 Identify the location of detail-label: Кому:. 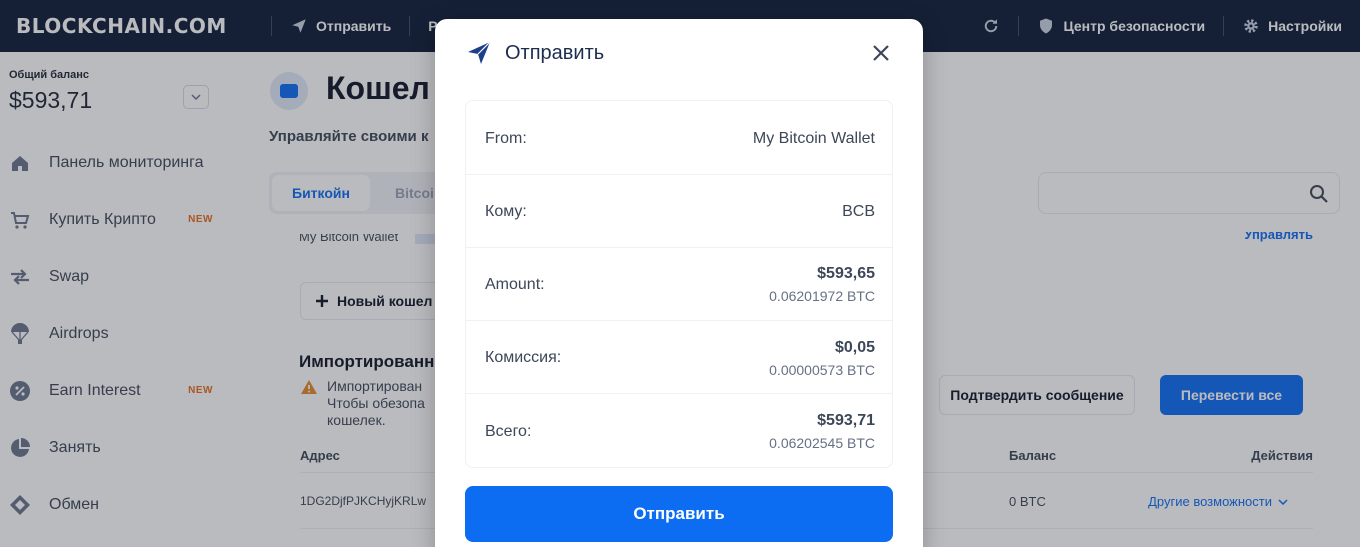
(506, 211).